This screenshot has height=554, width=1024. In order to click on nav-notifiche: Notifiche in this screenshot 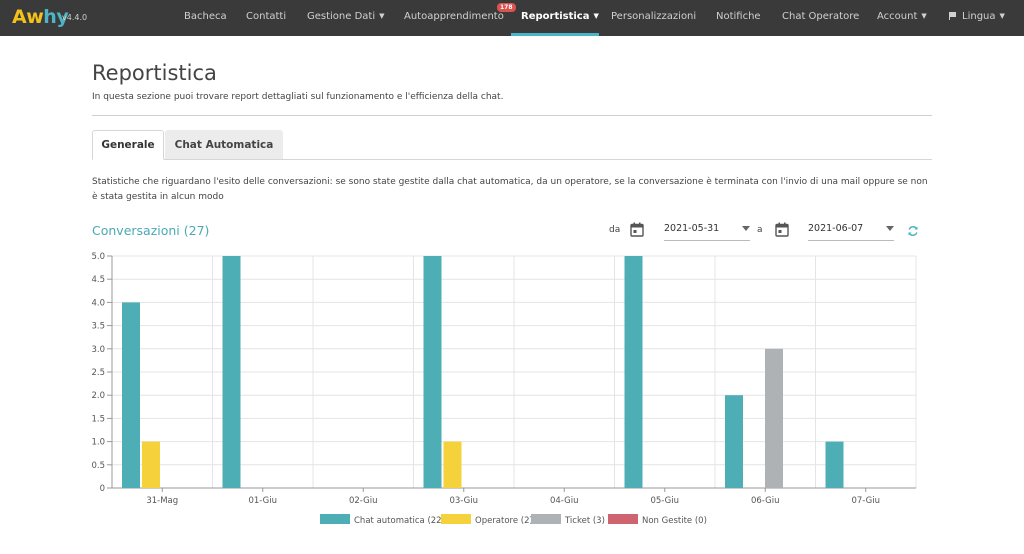, I will do `click(738, 16)`.